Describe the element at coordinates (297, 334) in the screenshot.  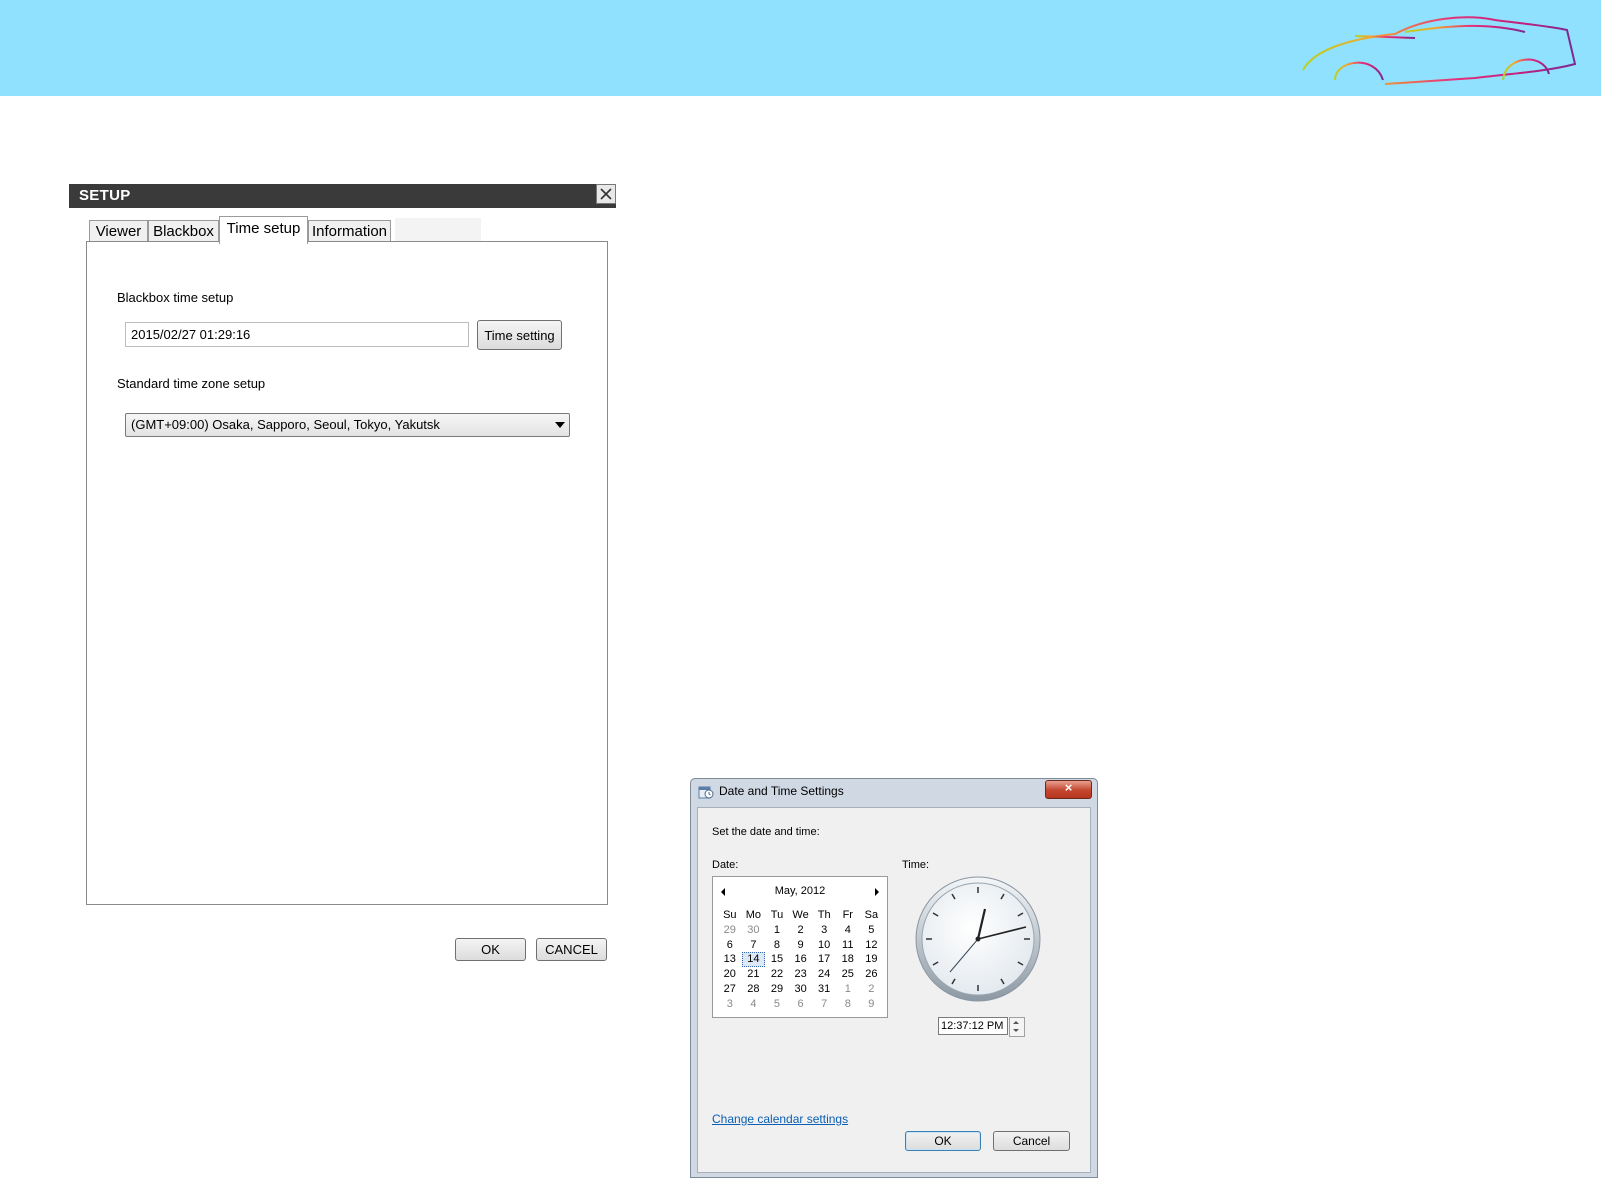
I see `blackbox-time-input` at that location.